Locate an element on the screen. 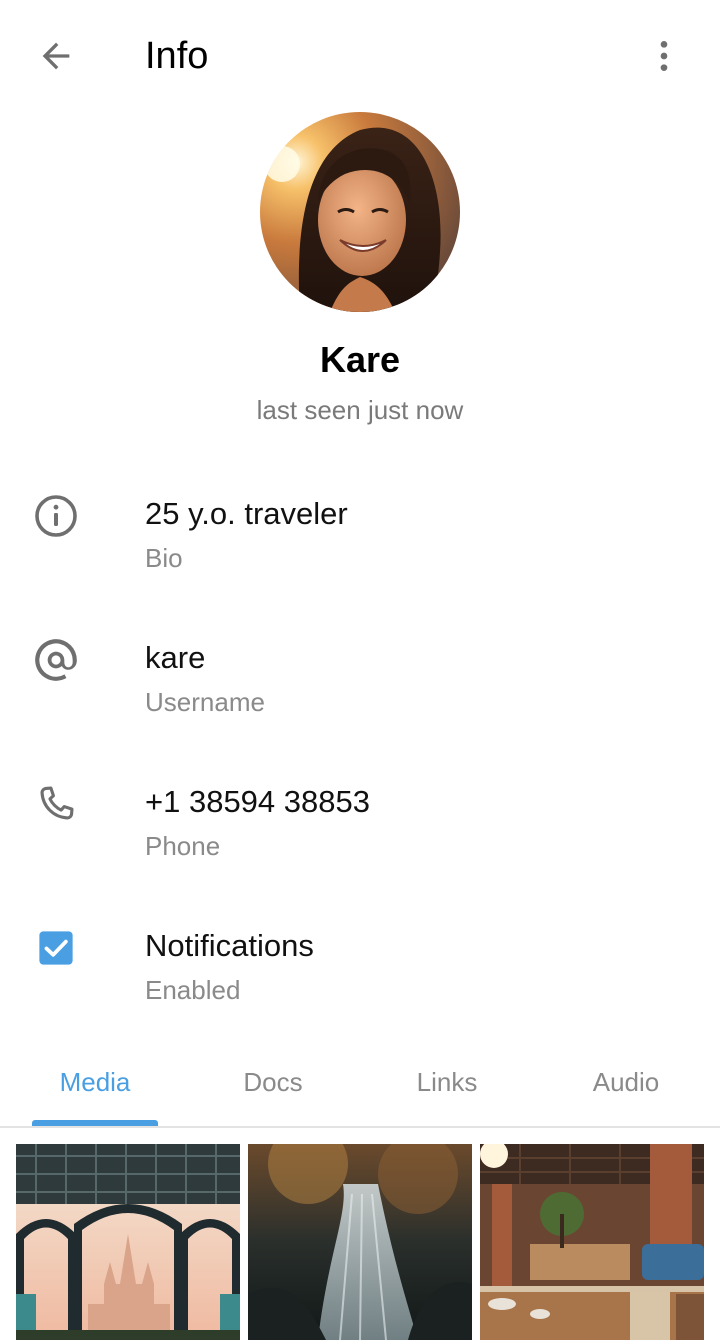  tab-audio: Audio is located at coordinates (626, 1082).